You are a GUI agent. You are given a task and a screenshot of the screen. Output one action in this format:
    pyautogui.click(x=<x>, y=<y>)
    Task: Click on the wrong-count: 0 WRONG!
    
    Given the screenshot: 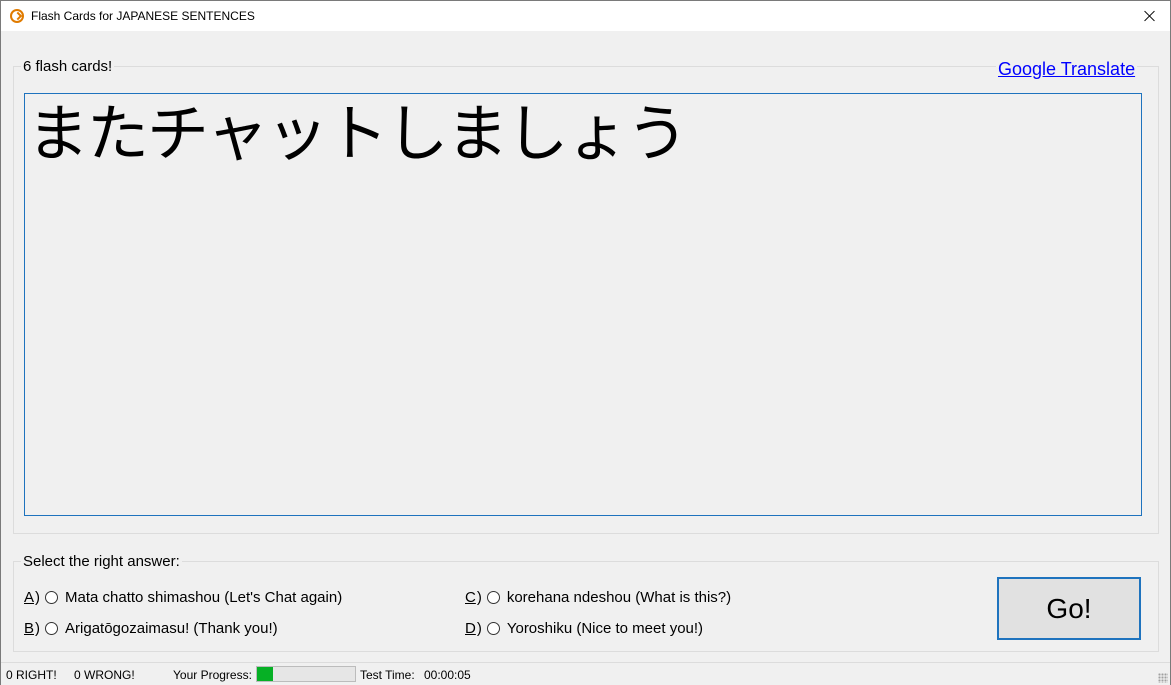 What is the action you would take?
    pyautogui.click(x=104, y=675)
    